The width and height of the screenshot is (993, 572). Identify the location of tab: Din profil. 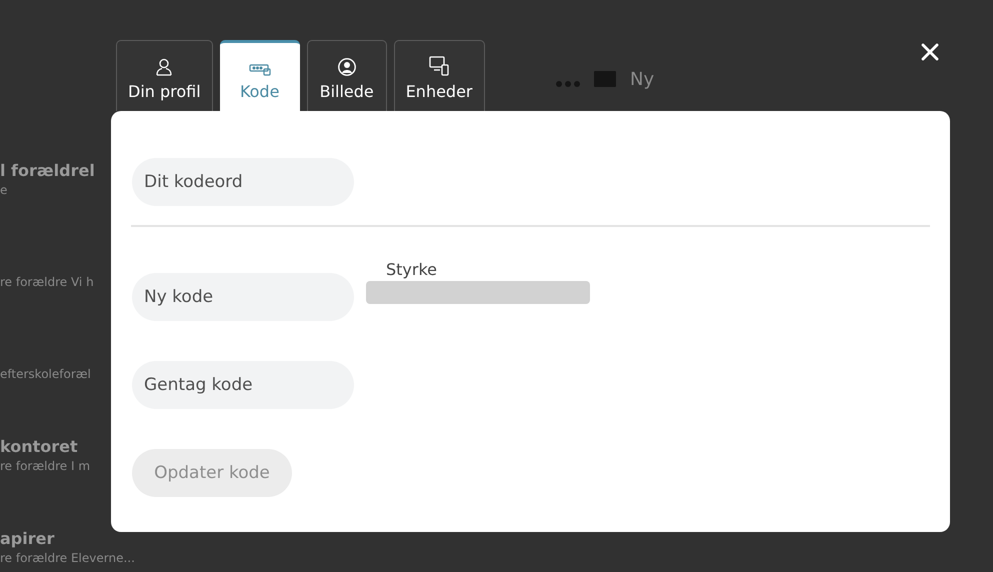
(164, 75).